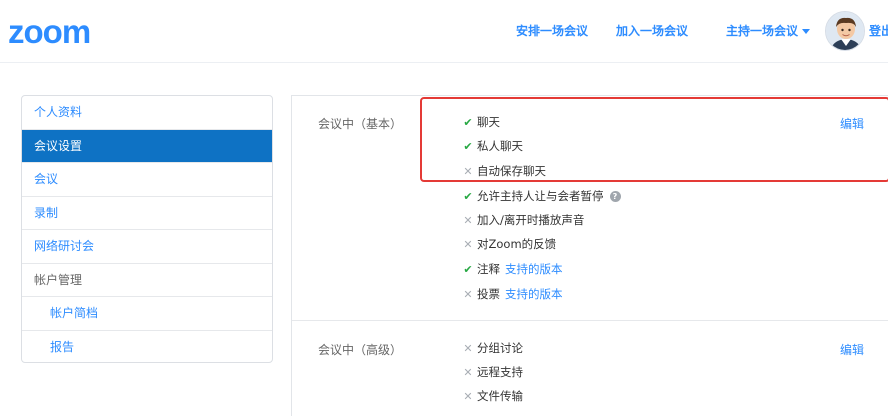  Describe the element at coordinates (517, 244) in the screenshot. I see `option-label: 对Zoom的反馈` at that location.